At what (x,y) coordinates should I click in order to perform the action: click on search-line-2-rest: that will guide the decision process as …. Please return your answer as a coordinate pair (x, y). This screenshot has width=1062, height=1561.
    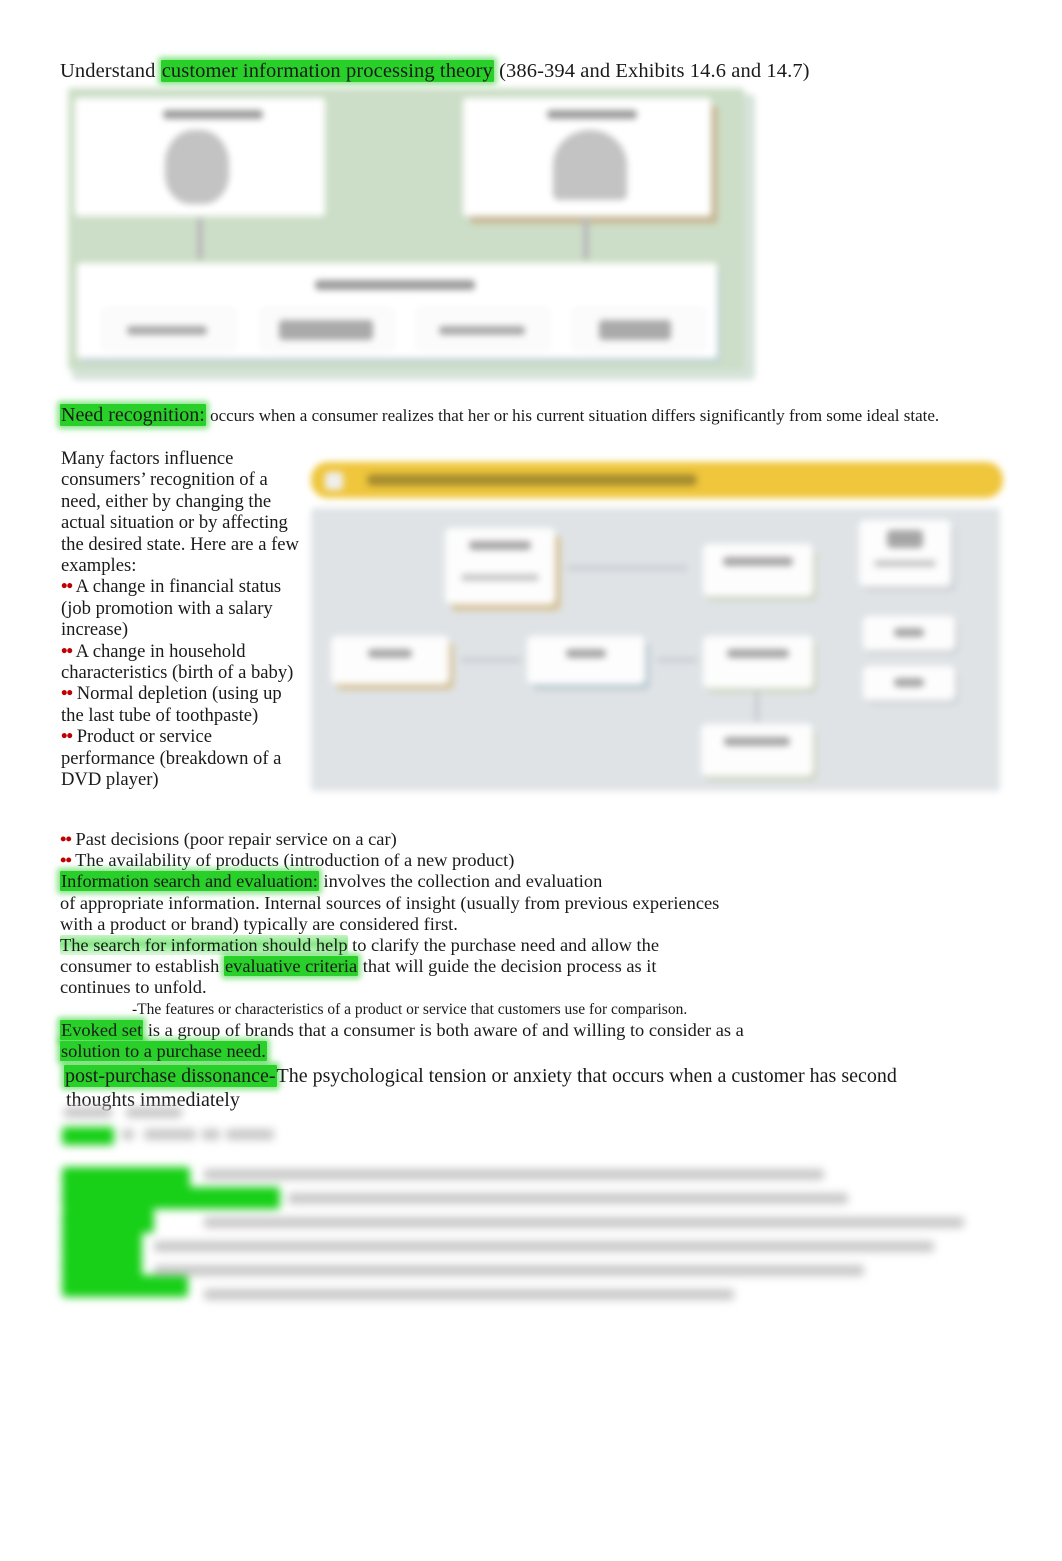
    Looking at the image, I should click on (507, 966).